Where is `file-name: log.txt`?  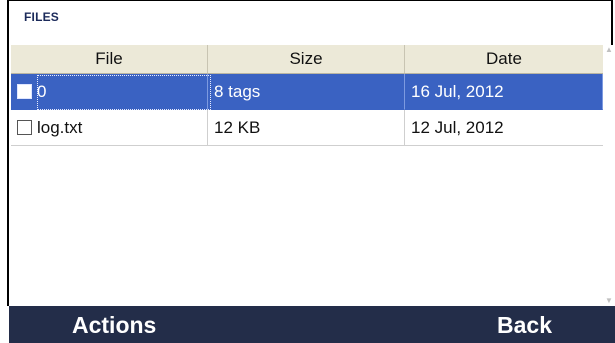 file-name: log.txt is located at coordinates (60, 127).